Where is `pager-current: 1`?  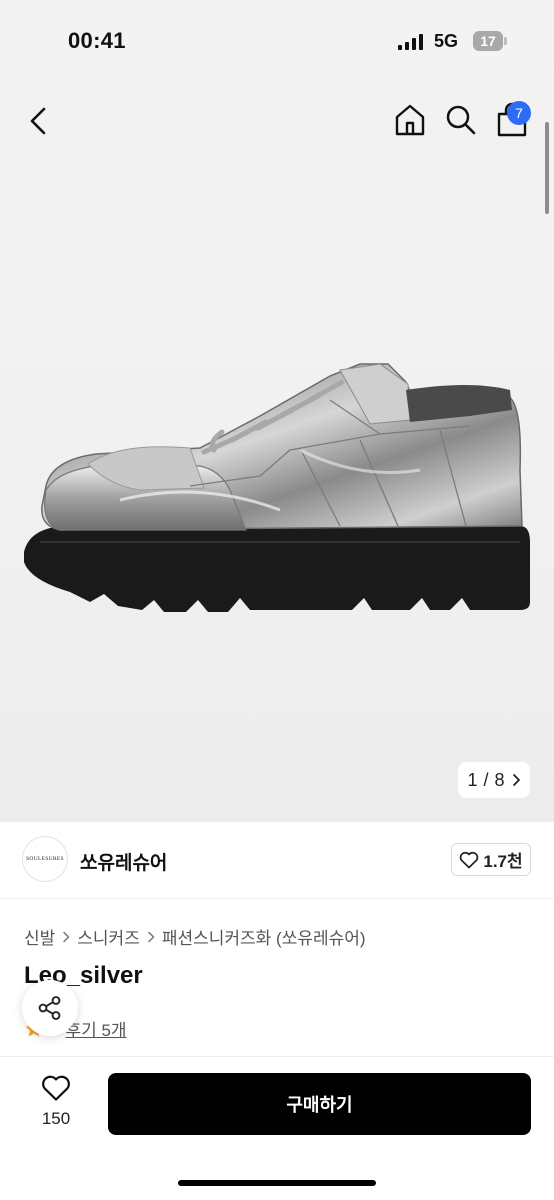
pager-current: 1 is located at coordinates (472, 779).